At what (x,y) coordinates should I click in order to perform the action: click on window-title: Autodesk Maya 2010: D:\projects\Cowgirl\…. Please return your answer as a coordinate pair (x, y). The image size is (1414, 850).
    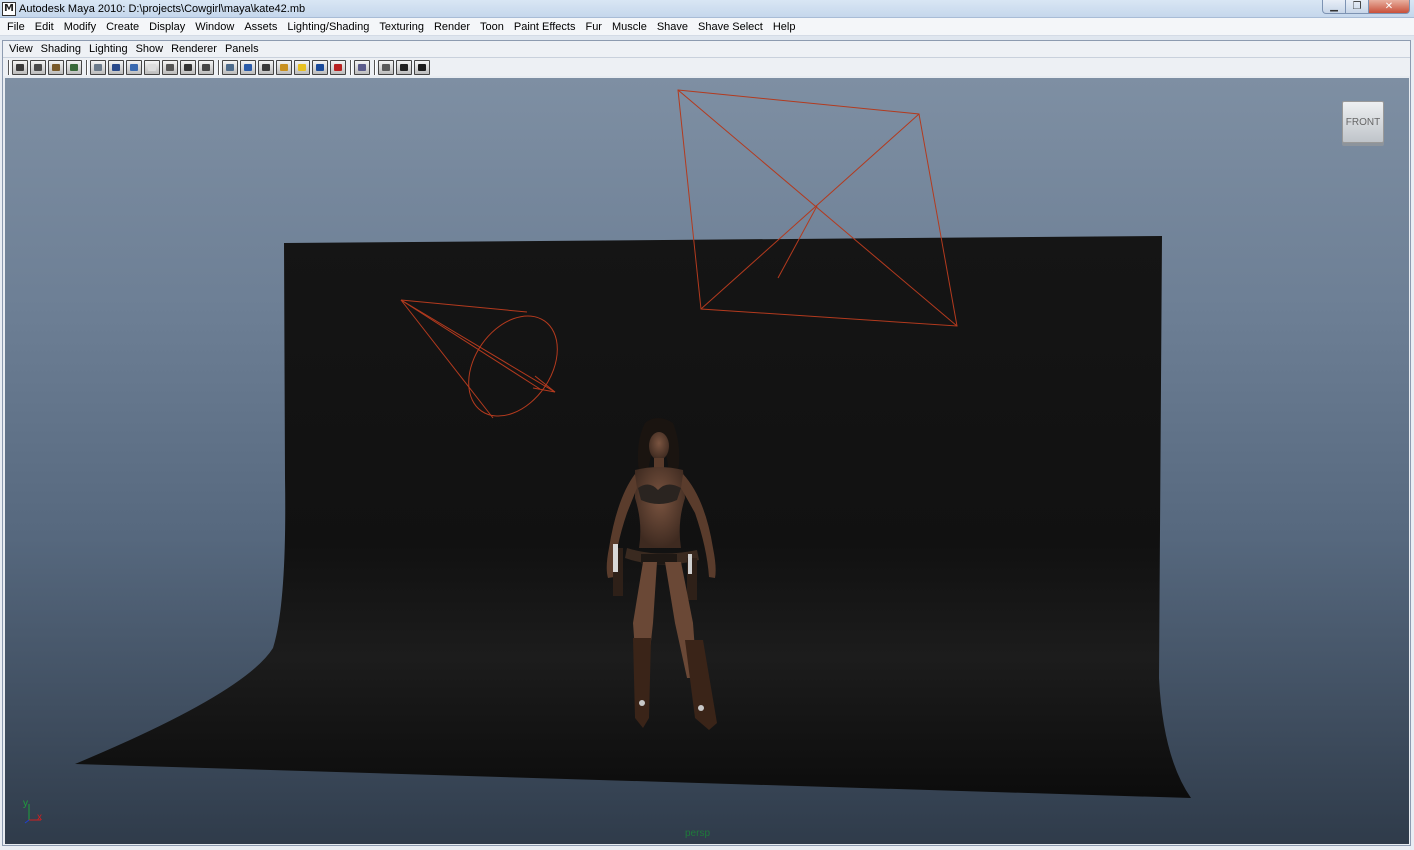
    Looking at the image, I should click on (162, 8).